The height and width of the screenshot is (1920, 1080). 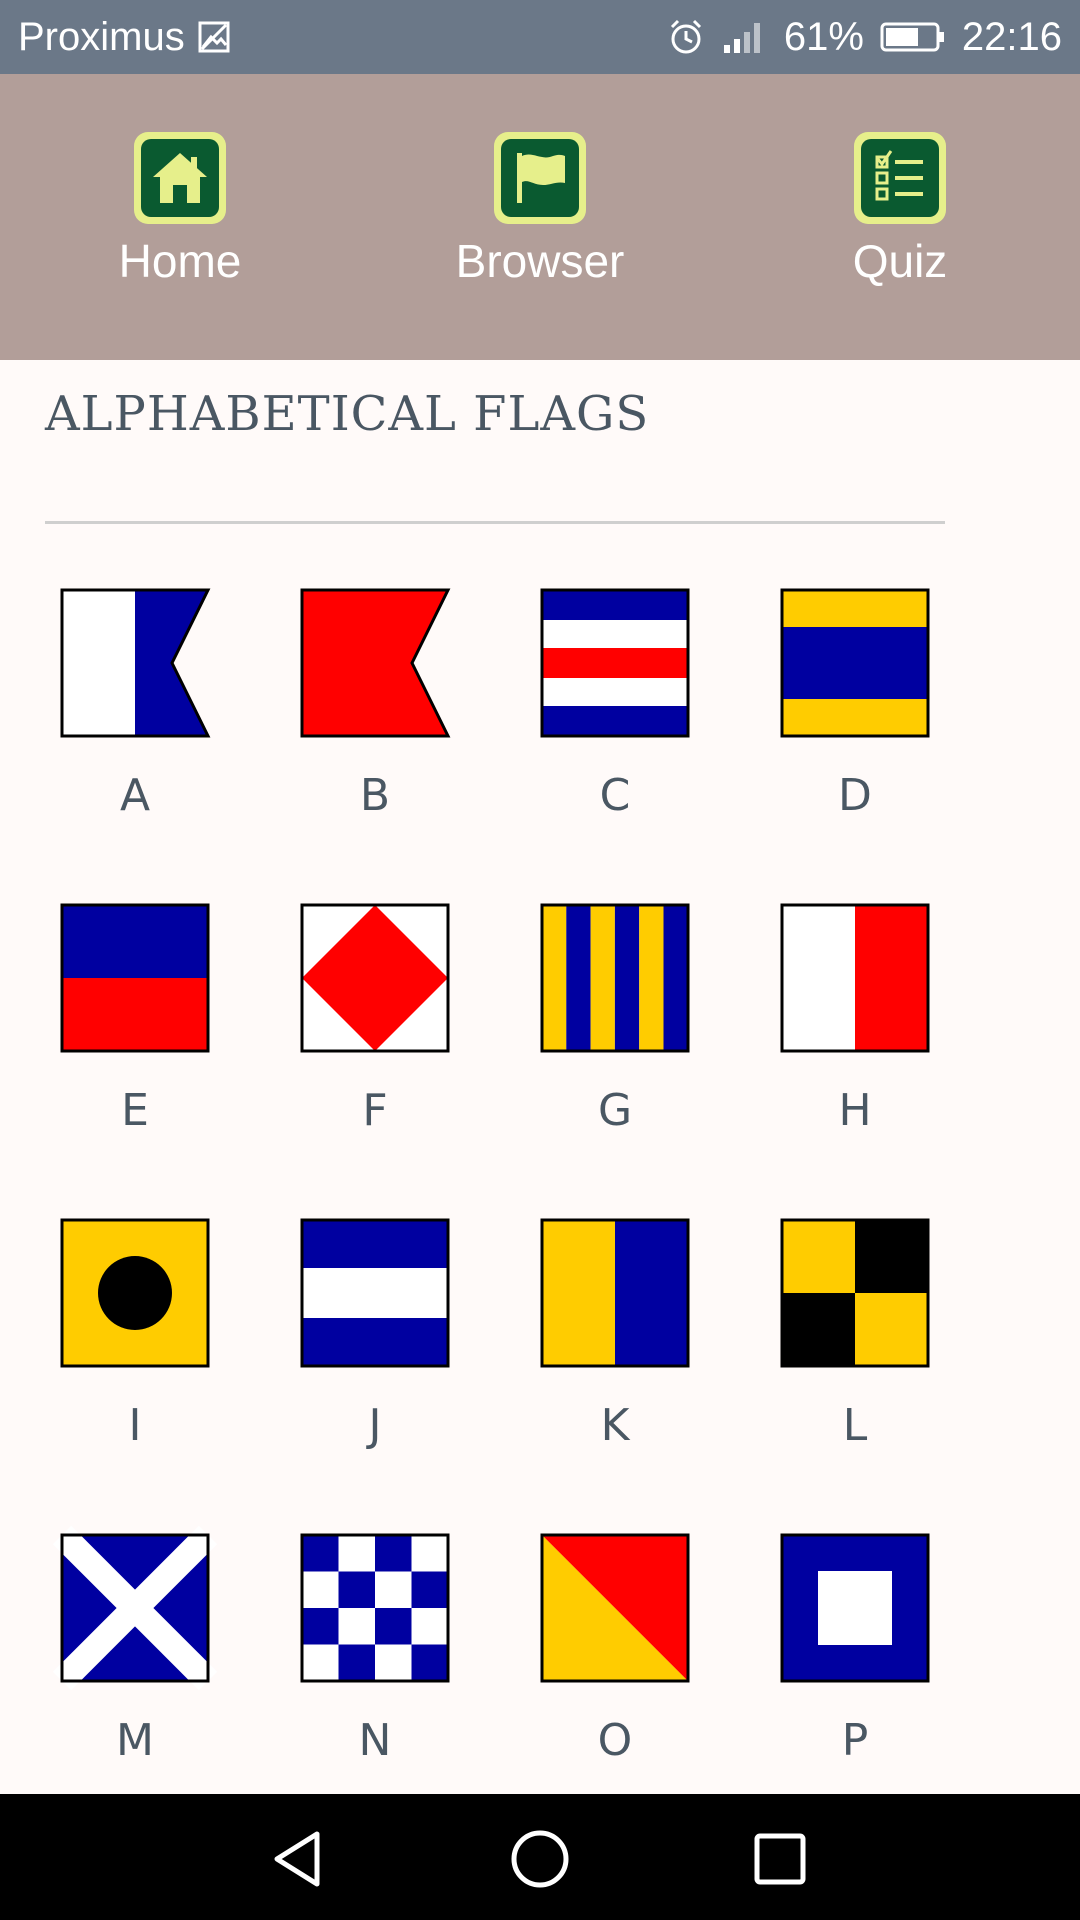 I want to click on flag-icon, so click(x=541, y=178).